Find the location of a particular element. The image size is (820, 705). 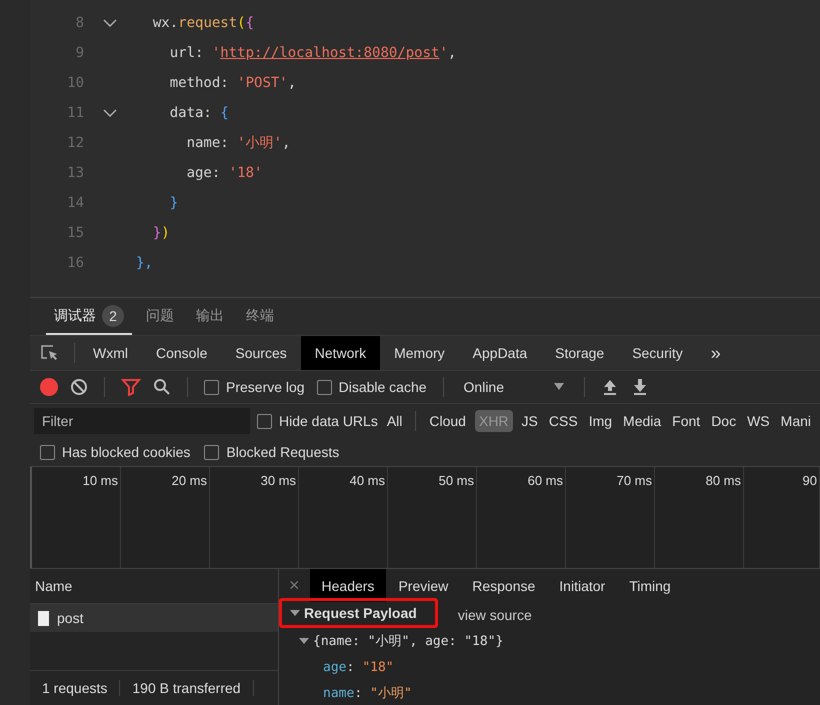

code-line: name: '小明', is located at coordinates (238, 143).